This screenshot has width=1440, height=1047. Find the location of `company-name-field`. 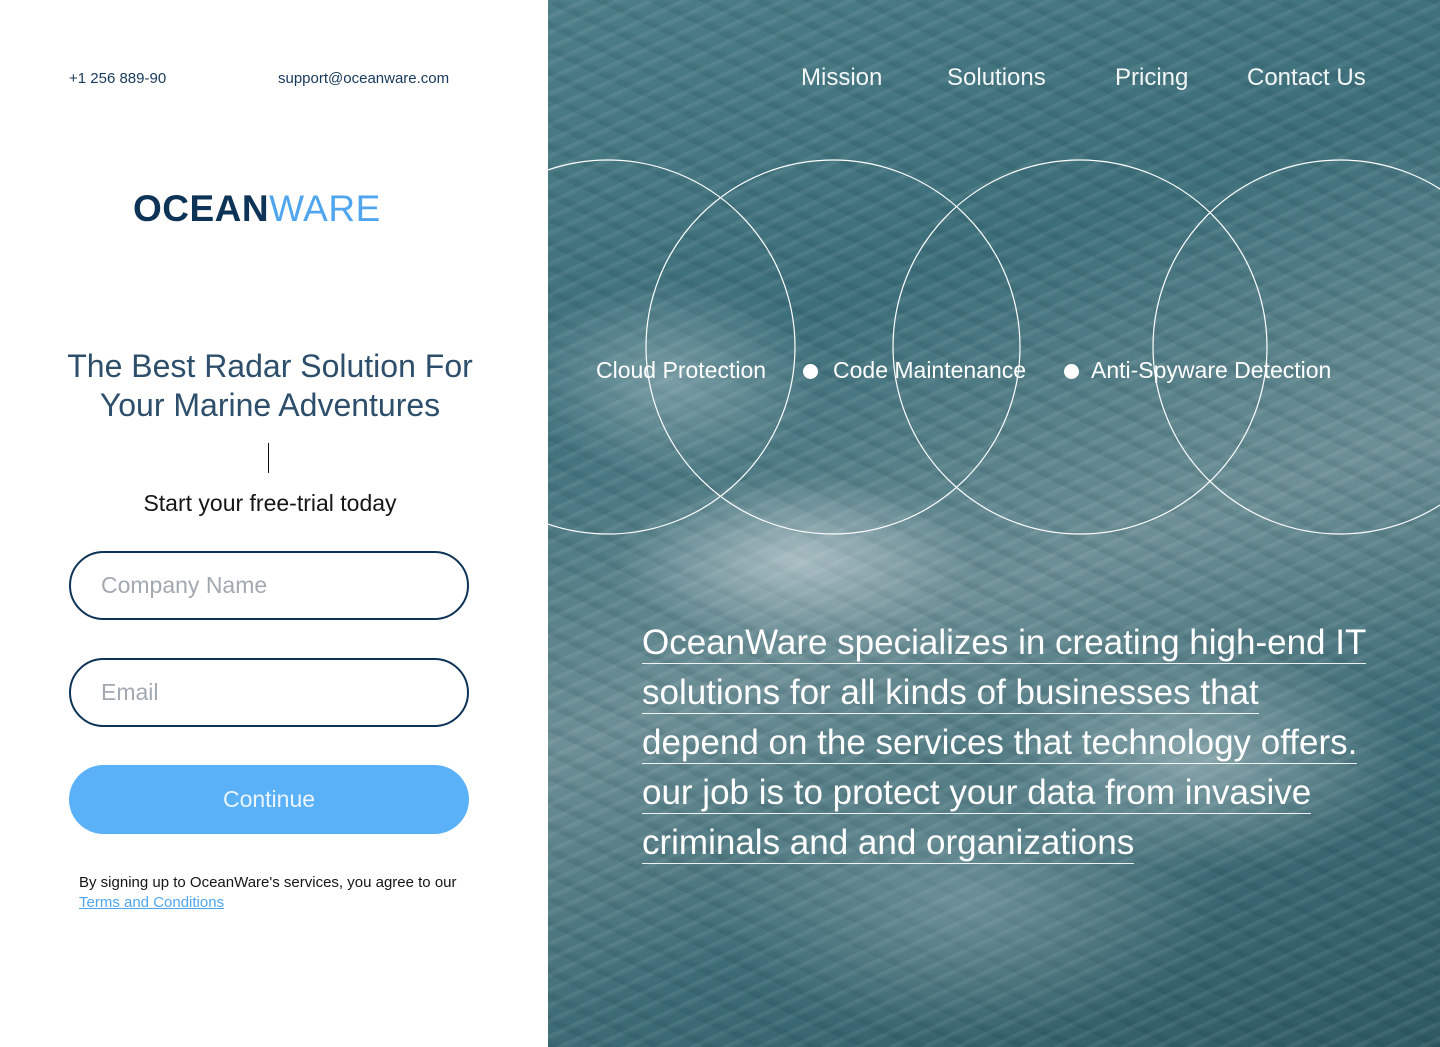

company-name-field is located at coordinates (269, 585).